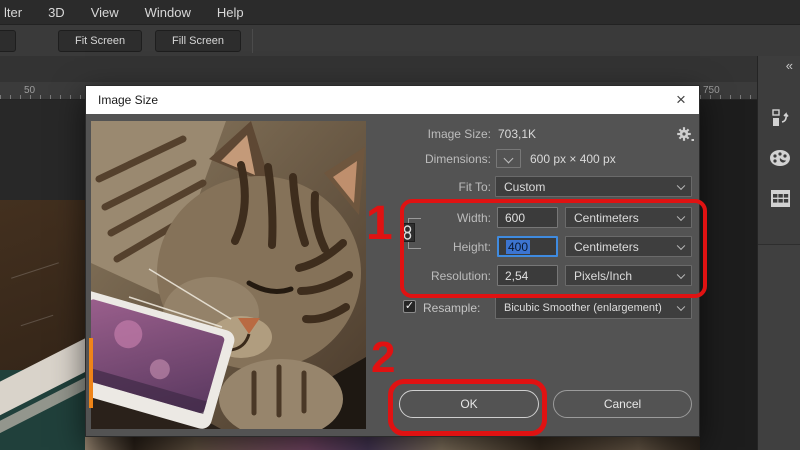  I want to click on fill-screen-button: Fill Screen, so click(198, 41).